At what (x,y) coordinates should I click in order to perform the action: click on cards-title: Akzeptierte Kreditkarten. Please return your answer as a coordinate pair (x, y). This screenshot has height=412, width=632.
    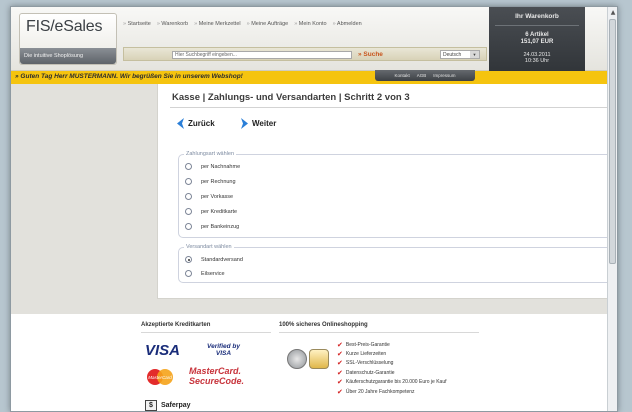
    Looking at the image, I should click on (206, 327).